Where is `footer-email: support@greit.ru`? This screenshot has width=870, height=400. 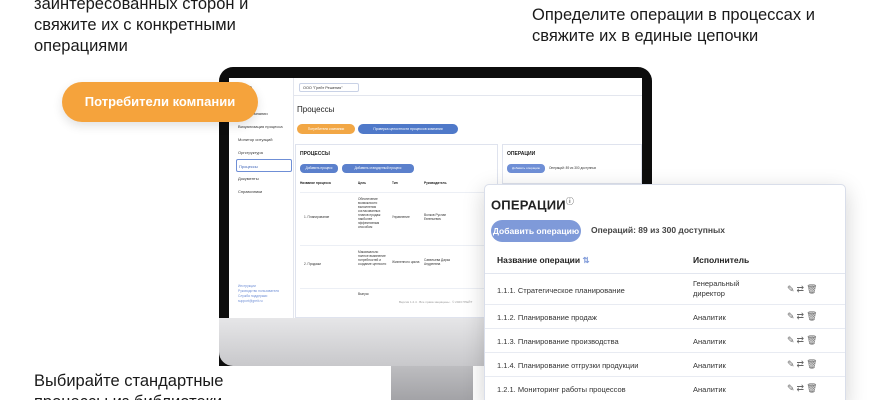
footer-email: support@greit.ru is located at coordinates (258, 301).